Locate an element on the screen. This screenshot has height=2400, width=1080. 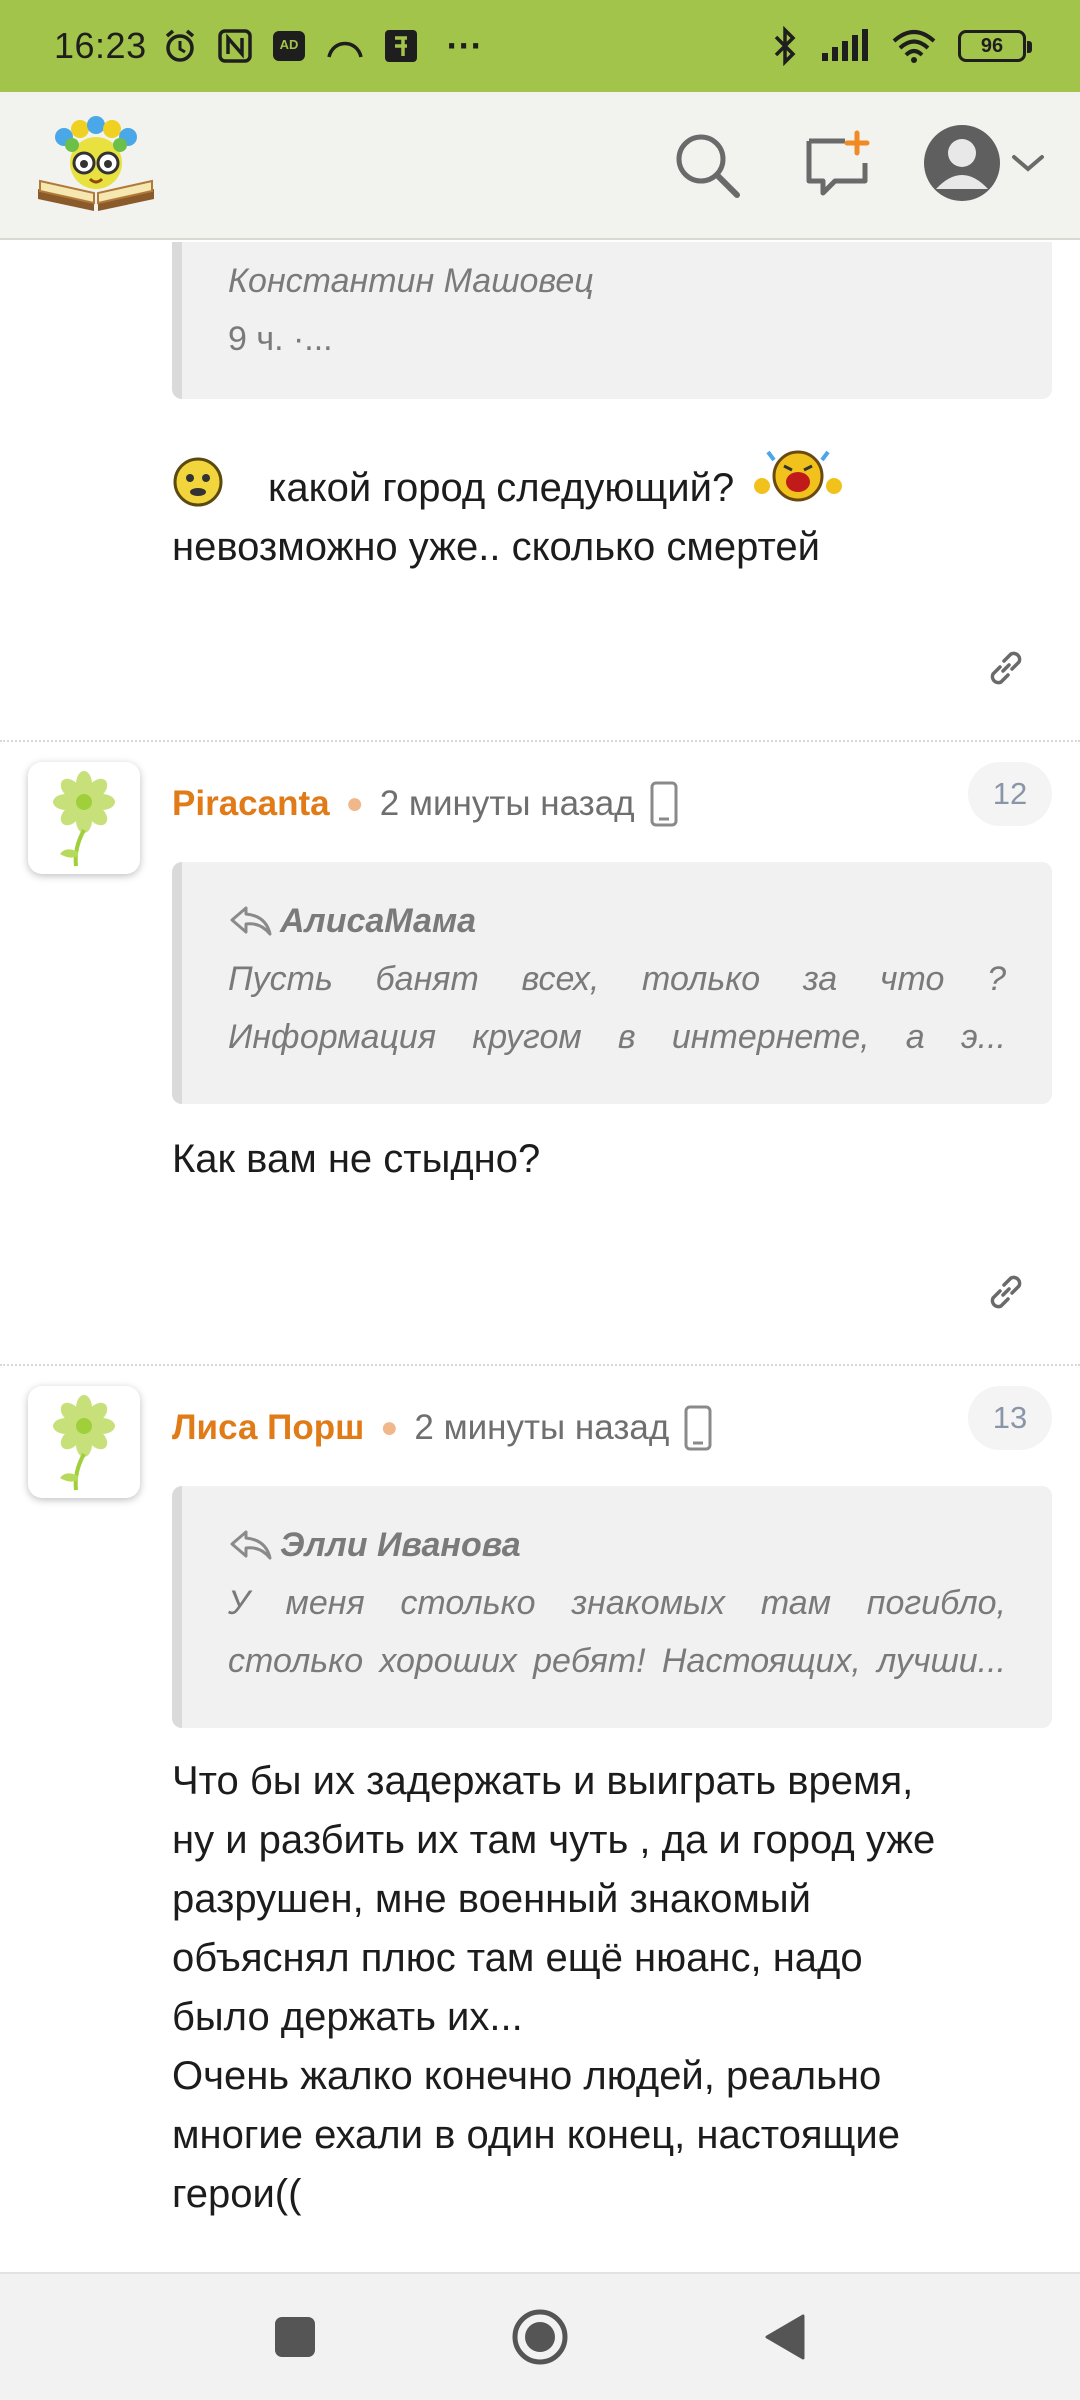
svg-text: AD is located at coordinates (288, 44).